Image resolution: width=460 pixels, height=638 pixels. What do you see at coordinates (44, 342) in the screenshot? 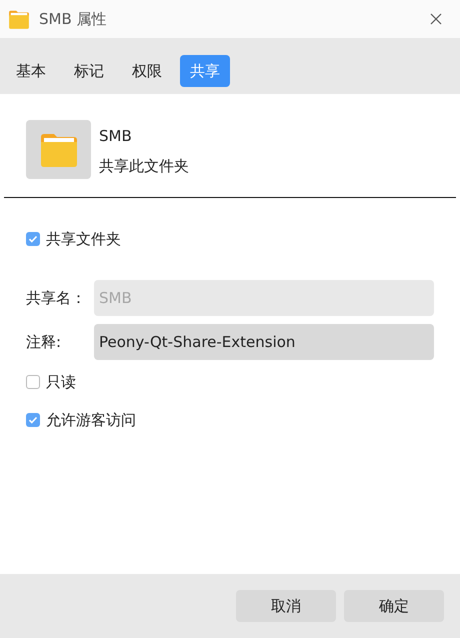
I see `field-label: 注释:` at bounding box center [44, 342].